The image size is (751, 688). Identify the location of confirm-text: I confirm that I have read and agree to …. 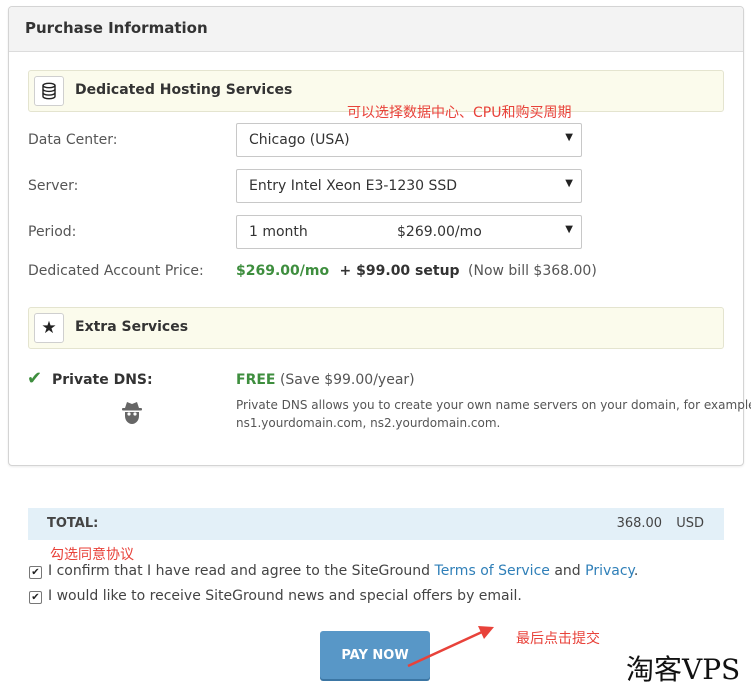
(343, 571).